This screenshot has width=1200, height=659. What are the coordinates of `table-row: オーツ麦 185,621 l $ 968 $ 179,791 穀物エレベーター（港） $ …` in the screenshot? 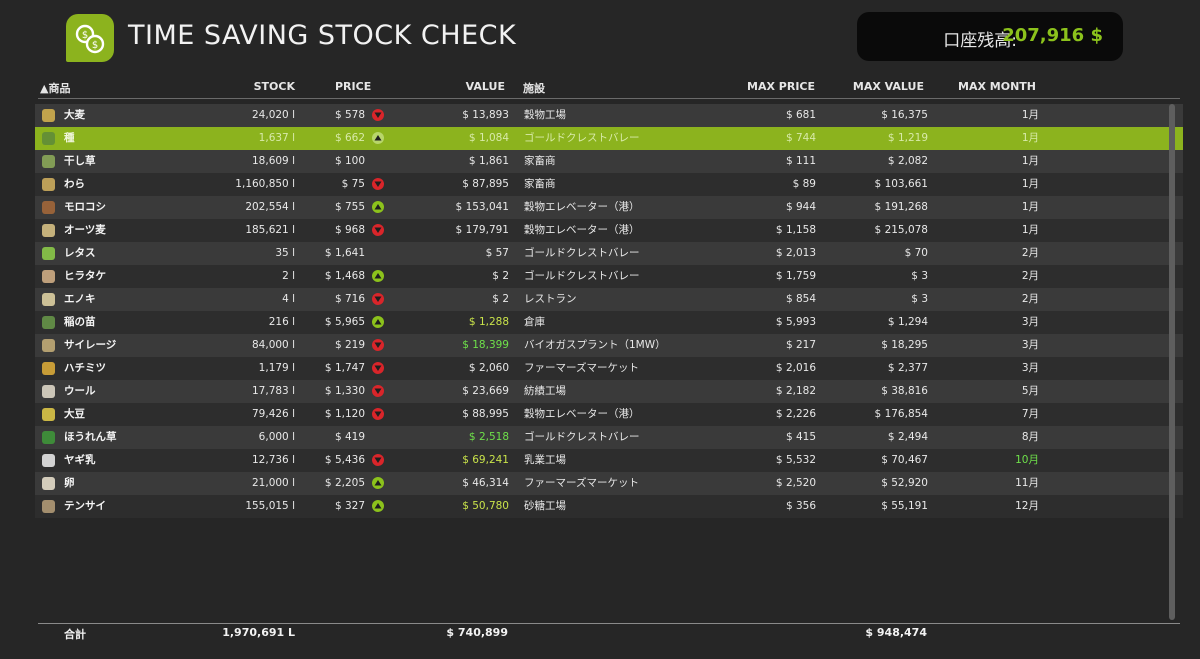 It's located at (609, 230).